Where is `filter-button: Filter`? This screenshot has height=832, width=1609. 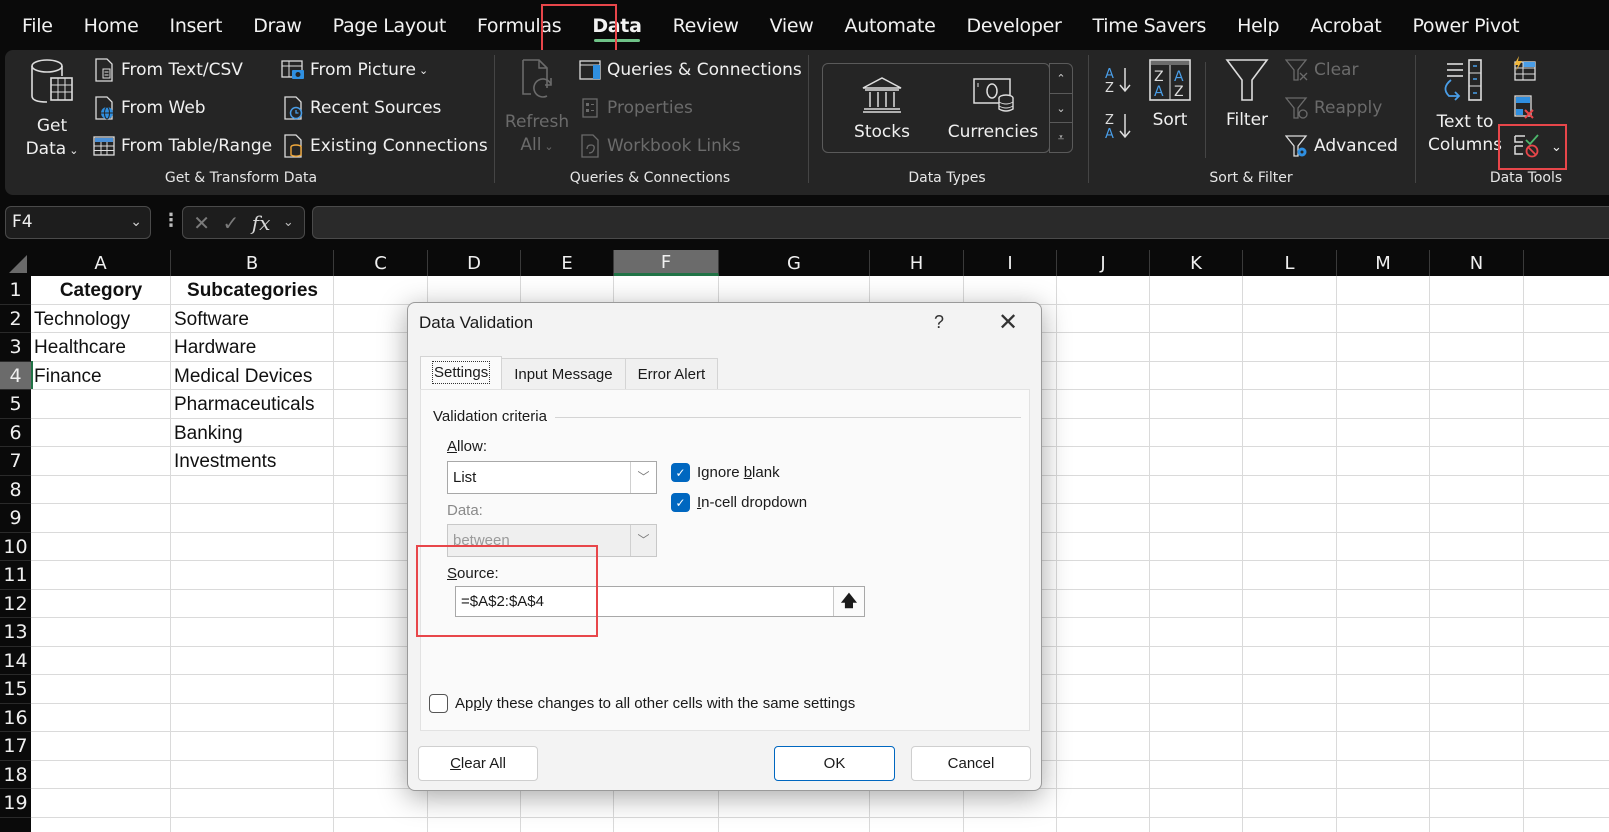 filter-button: Filter is located at coordinates (1247, 95).